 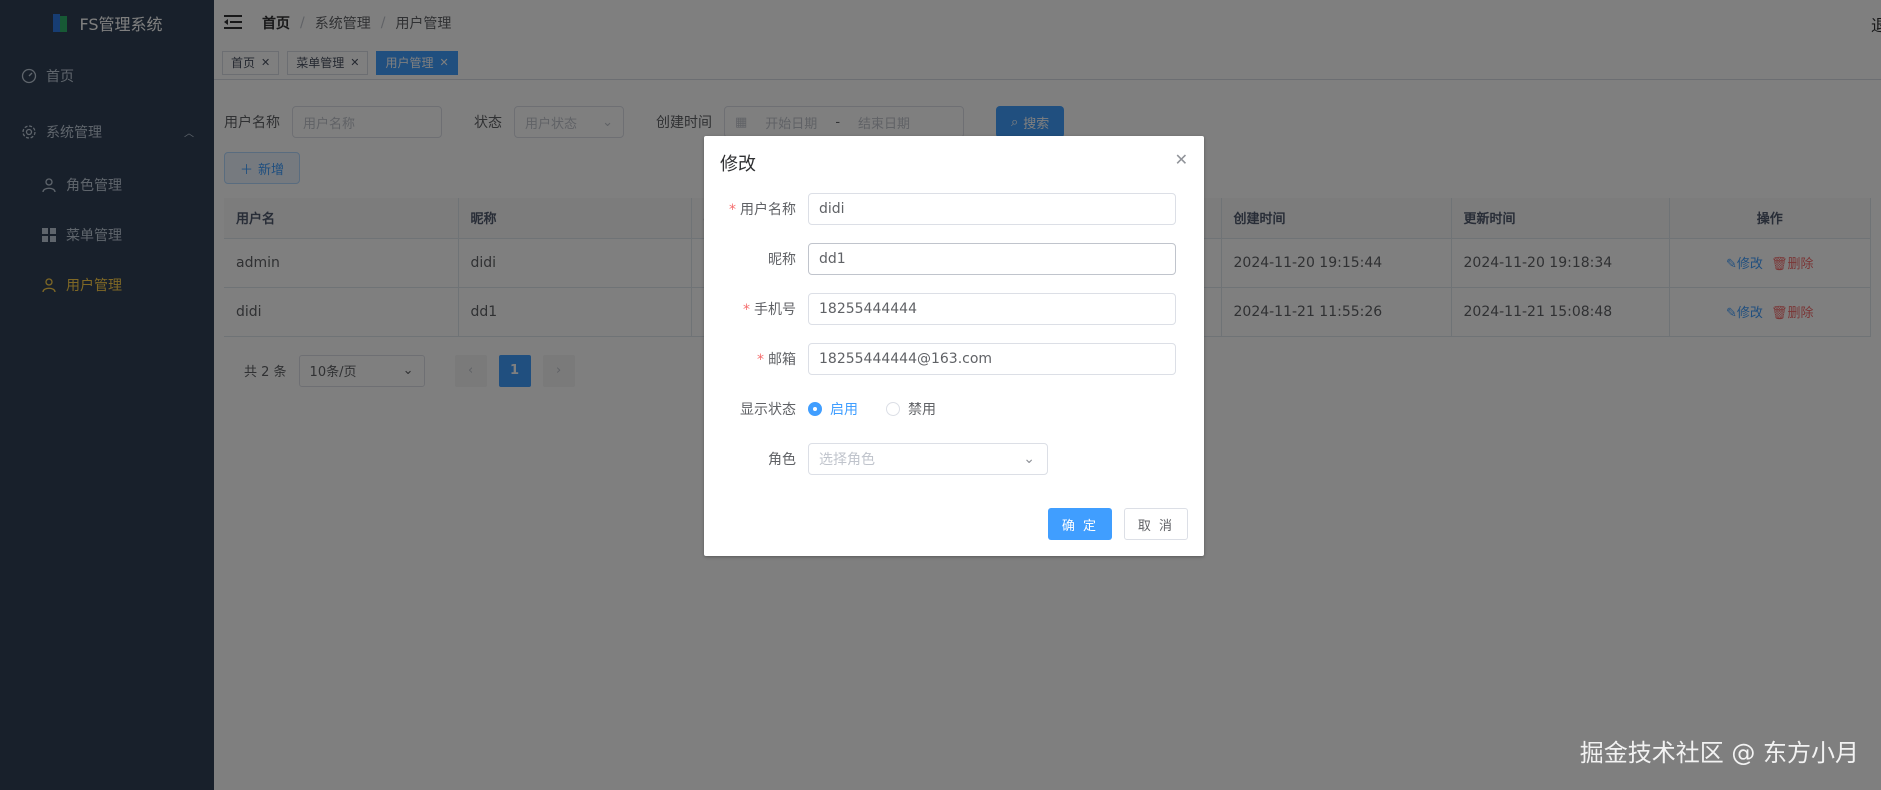 I want to click on radio-checked-icon, so click(x=815, y=409).